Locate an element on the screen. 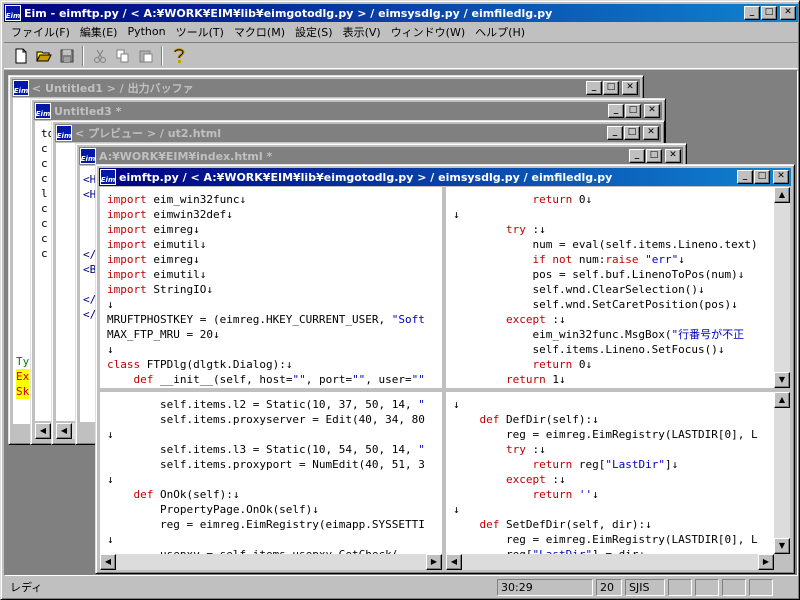 The width and height of the screenshot is (800, 600). code-line: MAX_FTP_MRU = 20↓ is located at coordinates (274, 334).